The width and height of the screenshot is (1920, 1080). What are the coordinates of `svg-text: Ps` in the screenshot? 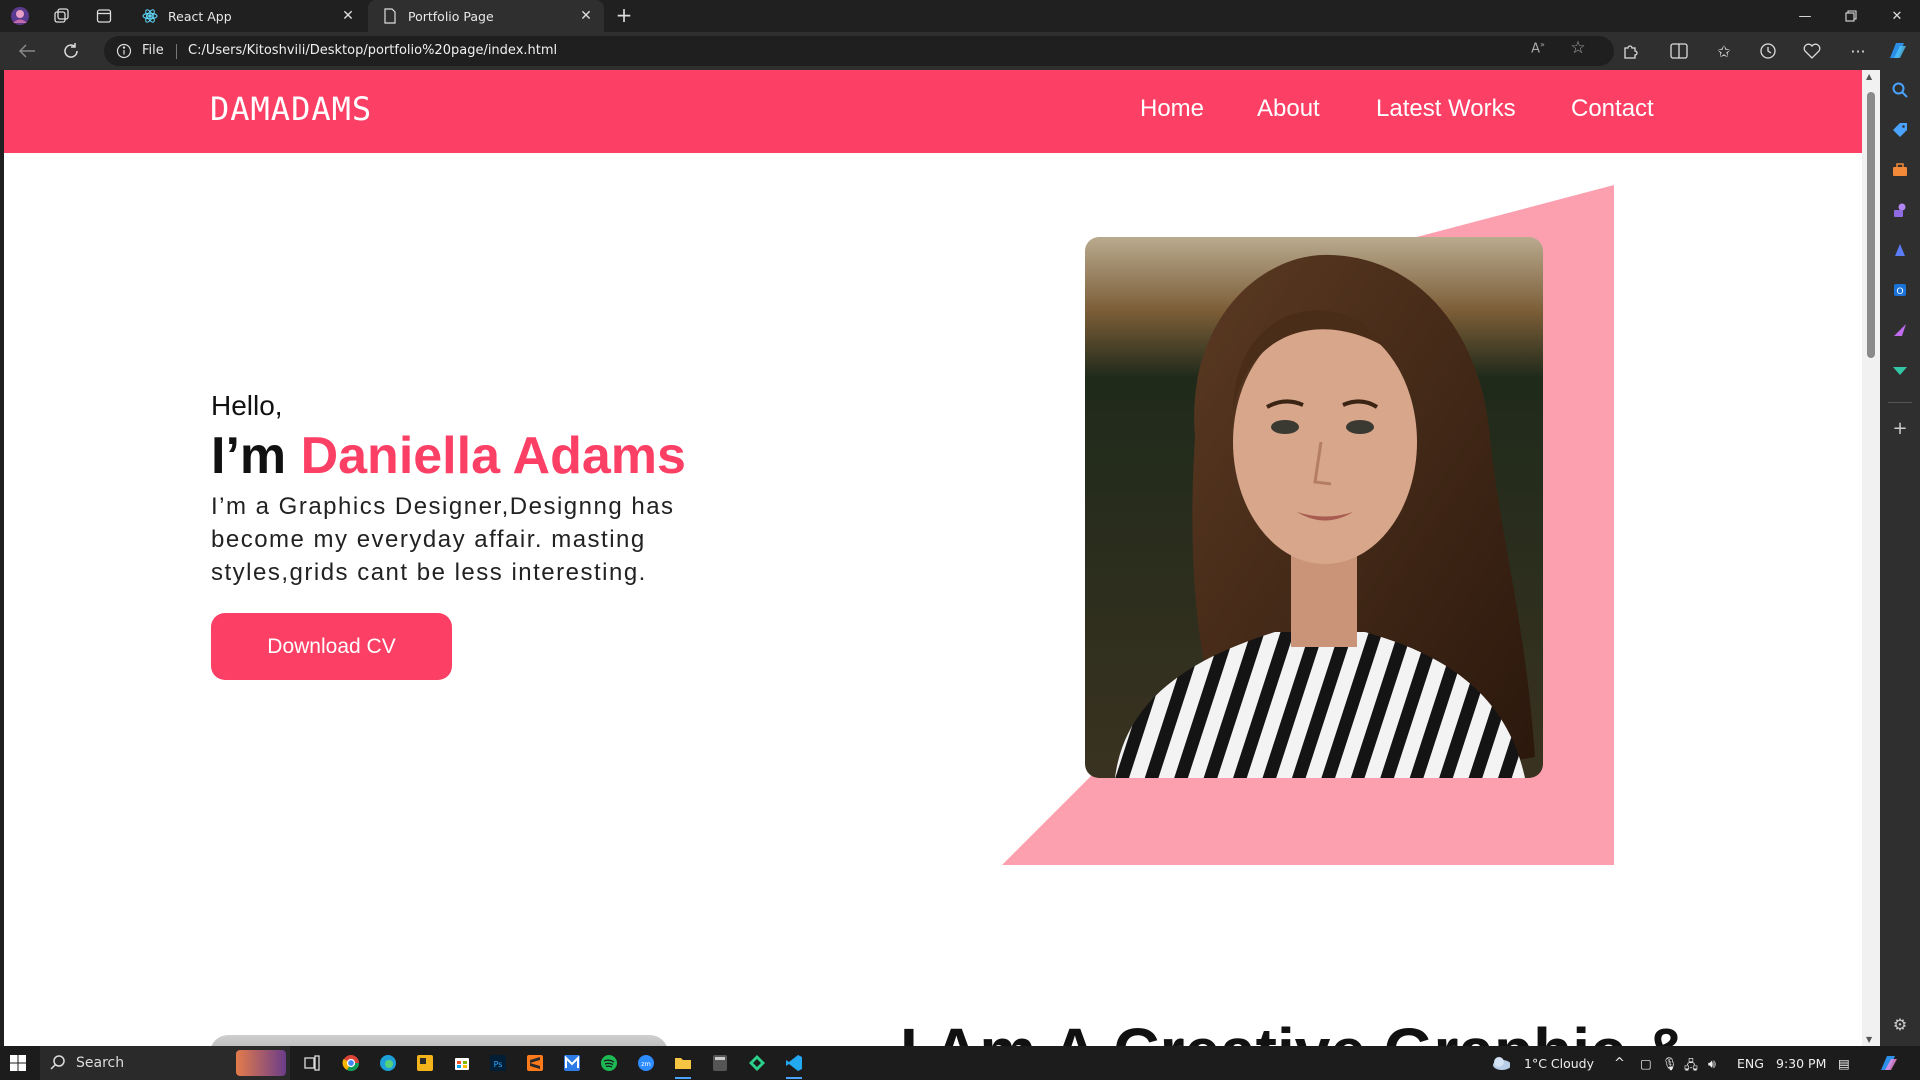 It's located at (498, 1064).